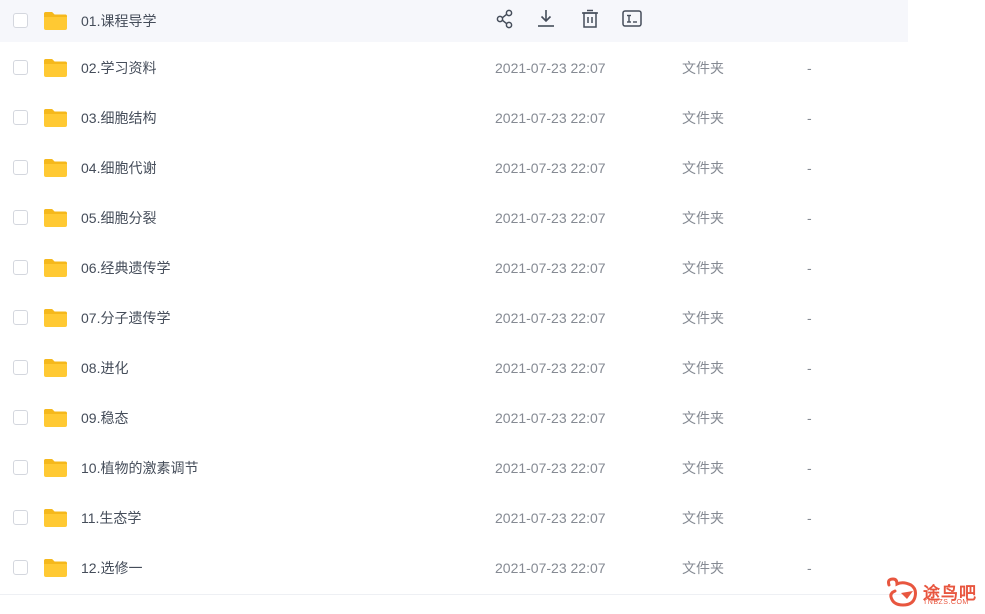 This screenshot has width=985, height=614. Describe the element at coordinates (454, 318) in the screenshot. I see `file-row: 07.分子遗传学 2021-07-23 22:07 文件夹 -` at that location.